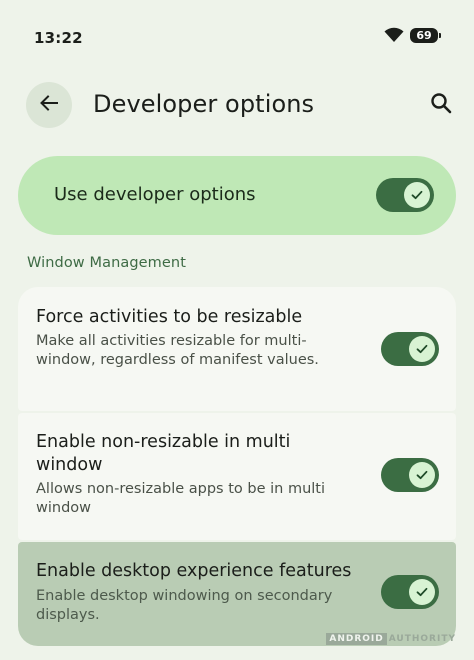 Image resolution: width=474 pixels, height=660 pixels. I want to click on use-developer-options-card: Use developer options, so click(237, 195).